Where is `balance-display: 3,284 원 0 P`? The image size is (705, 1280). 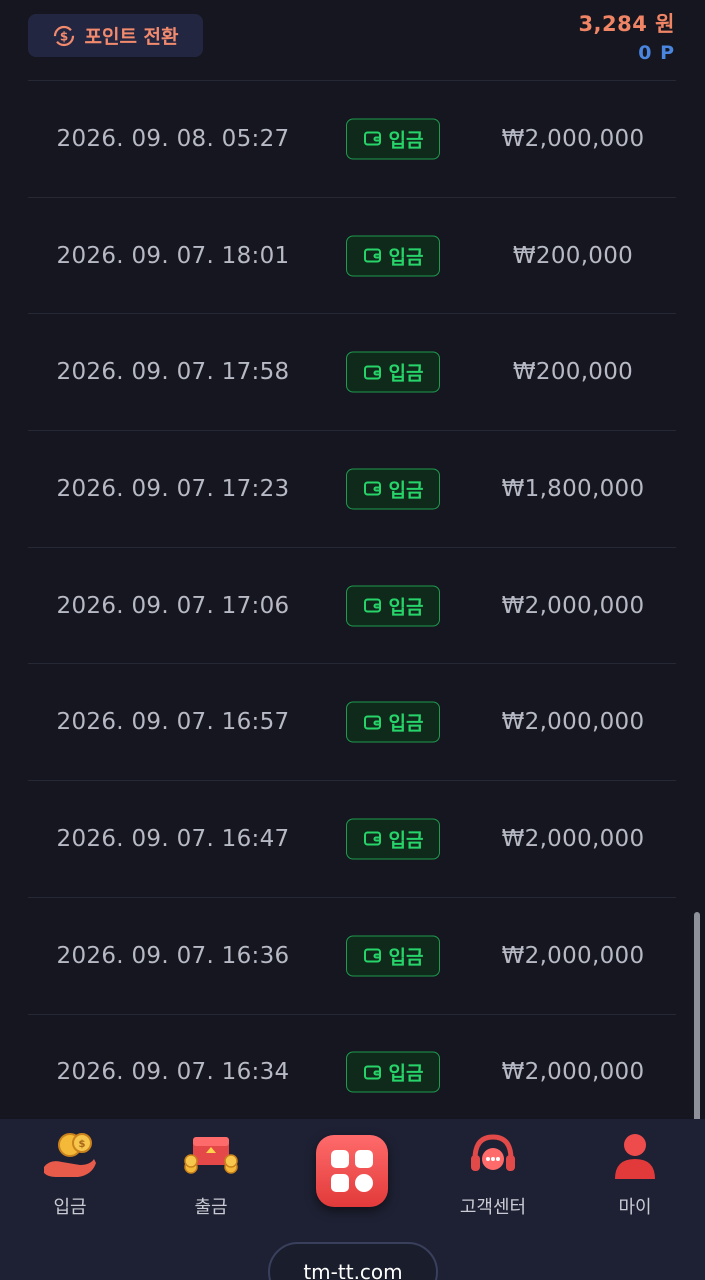
balance-display: 3,284 원 0 P is located at coordinates (626, 36).